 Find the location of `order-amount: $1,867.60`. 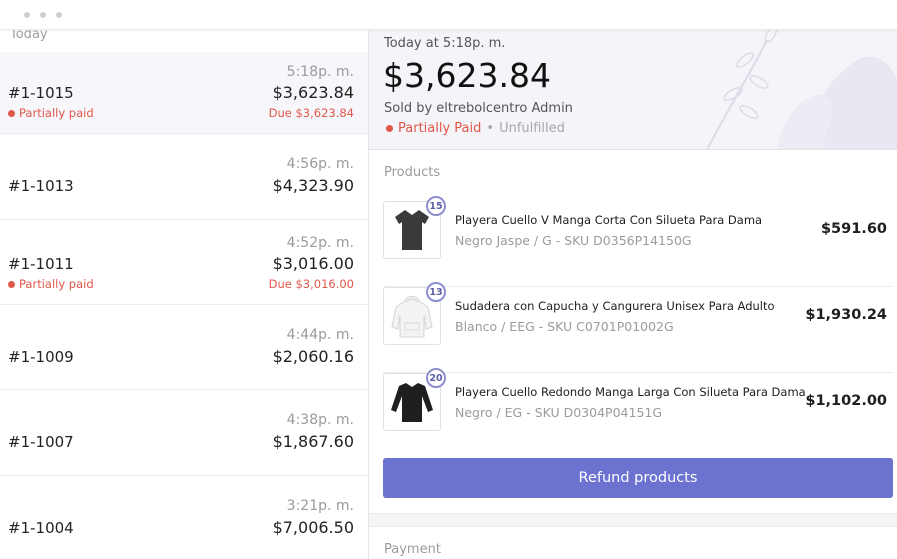

order-amount: $1,867.60 is located at coordinates (313, 441).